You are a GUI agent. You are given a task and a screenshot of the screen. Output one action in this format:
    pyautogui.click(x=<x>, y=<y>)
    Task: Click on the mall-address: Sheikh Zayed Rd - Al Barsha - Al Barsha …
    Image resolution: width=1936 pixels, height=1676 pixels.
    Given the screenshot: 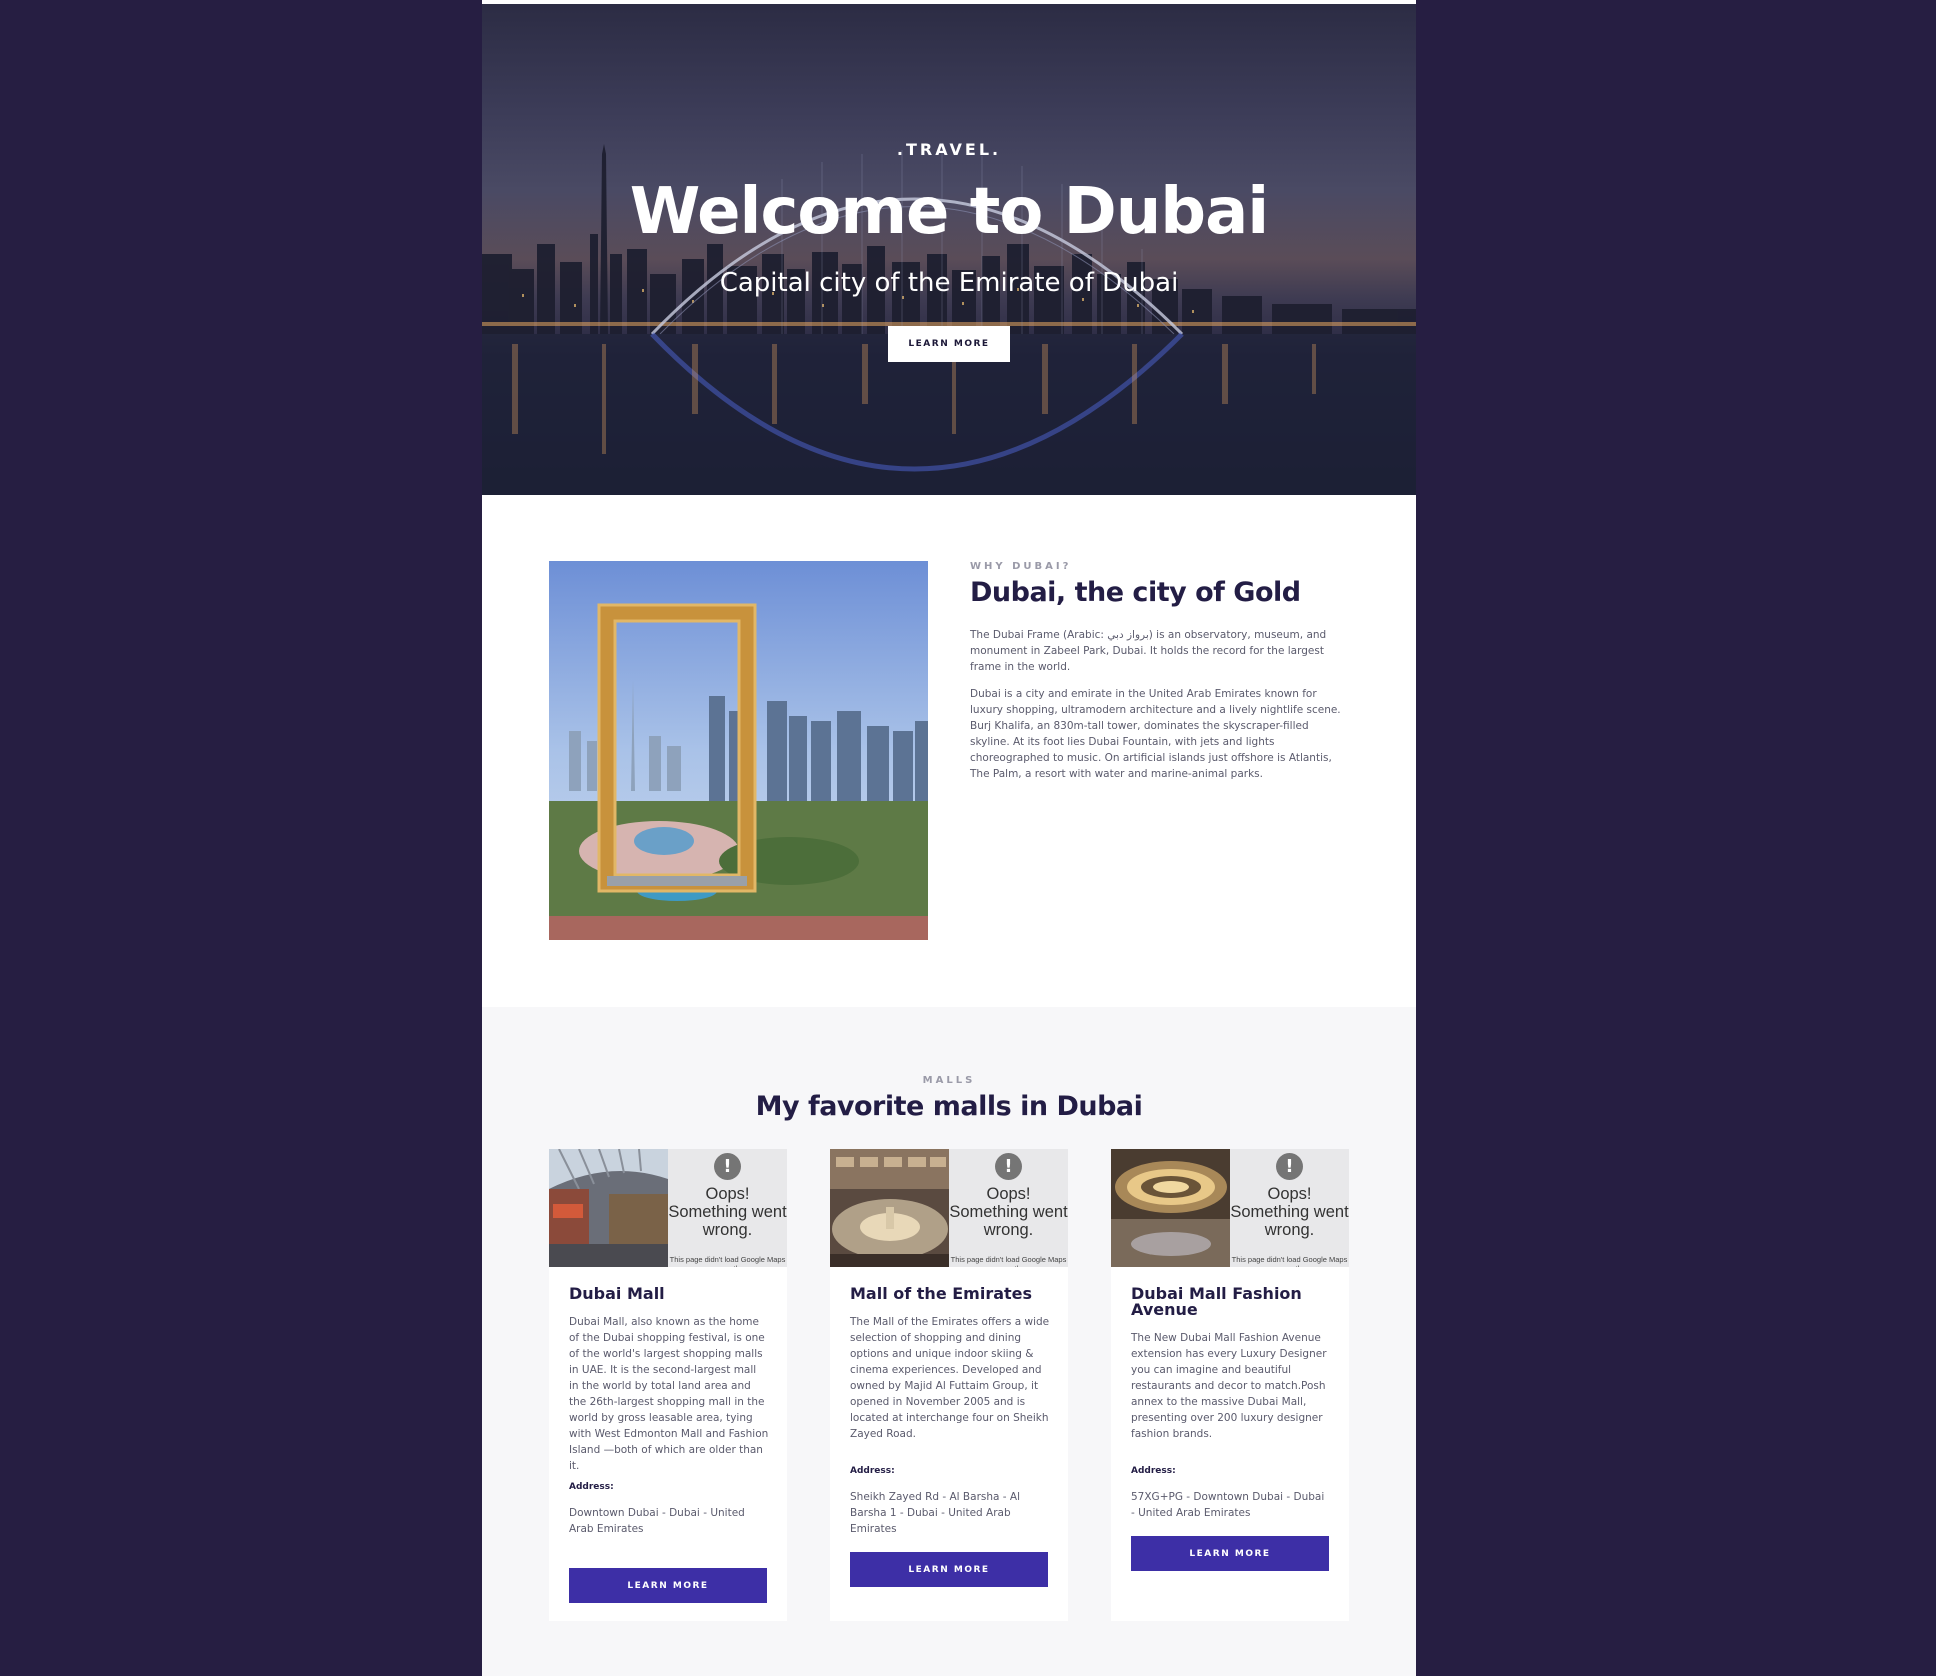 What is the action you would take?
    pyautogui.click(x=935, y=1513)
    